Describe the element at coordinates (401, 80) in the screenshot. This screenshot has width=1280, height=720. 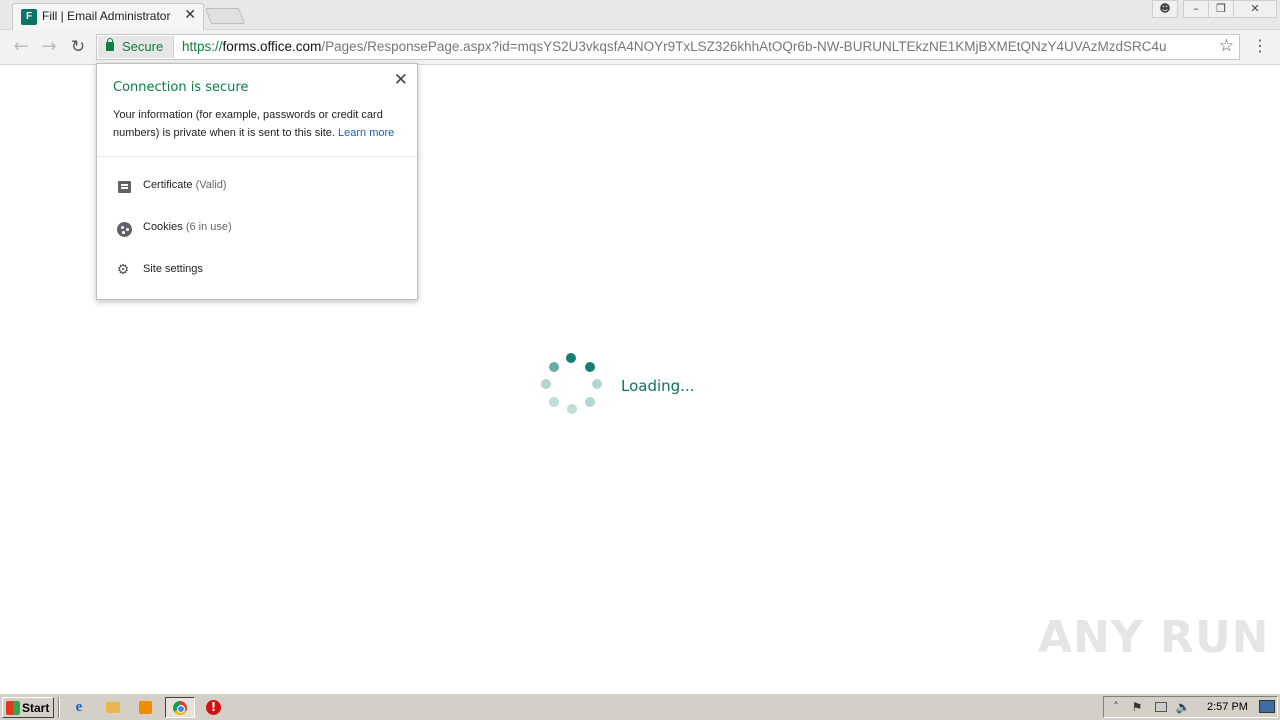
I see `popup-close-icon: ✕` at that location.